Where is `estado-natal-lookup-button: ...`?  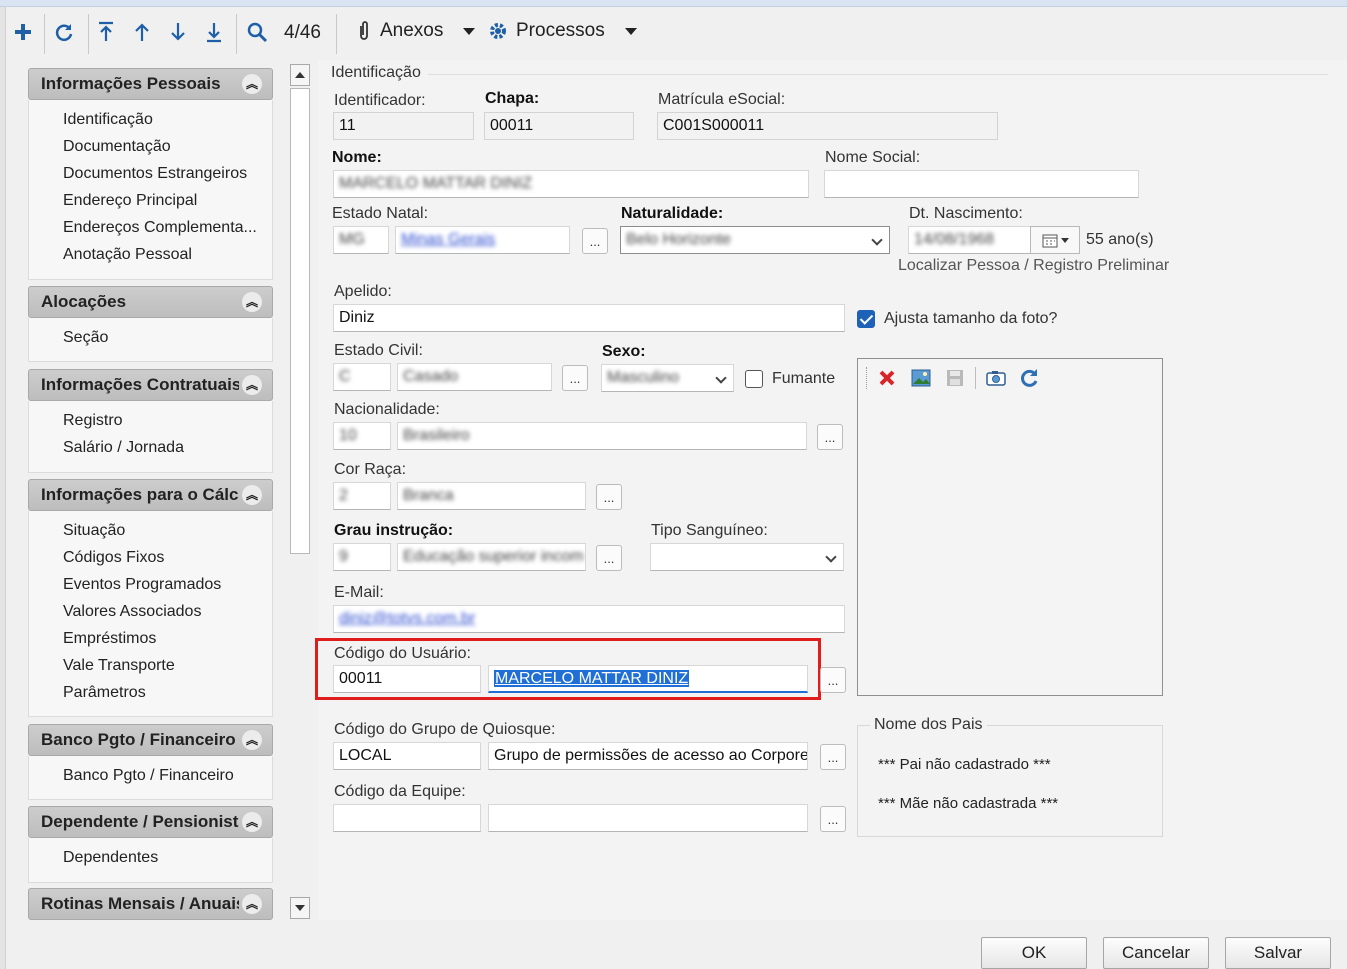
estado-natal-lookup-button: ... is located at coordinates (595, 241).